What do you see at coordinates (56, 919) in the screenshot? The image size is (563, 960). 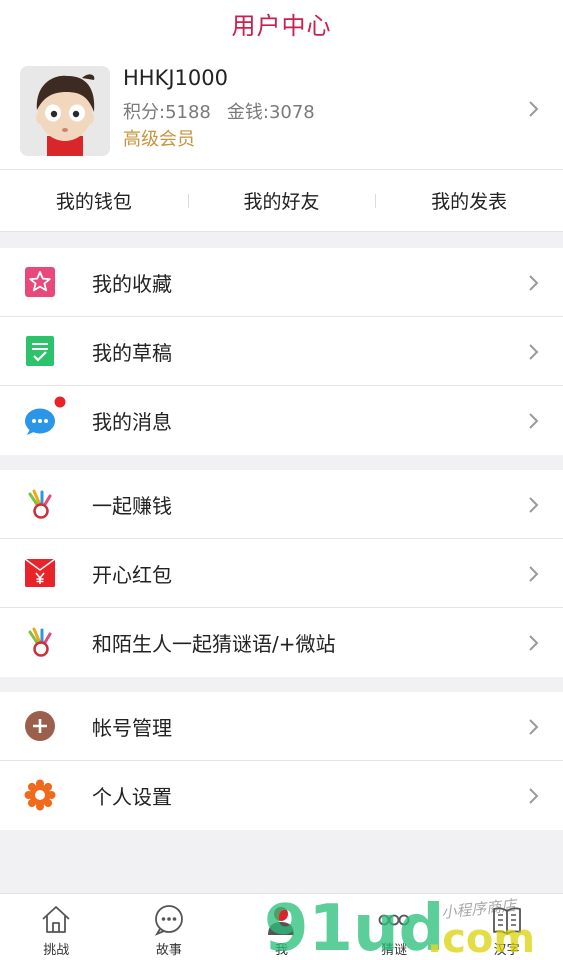 I see `home-icon` at bounding box center [56, 919].